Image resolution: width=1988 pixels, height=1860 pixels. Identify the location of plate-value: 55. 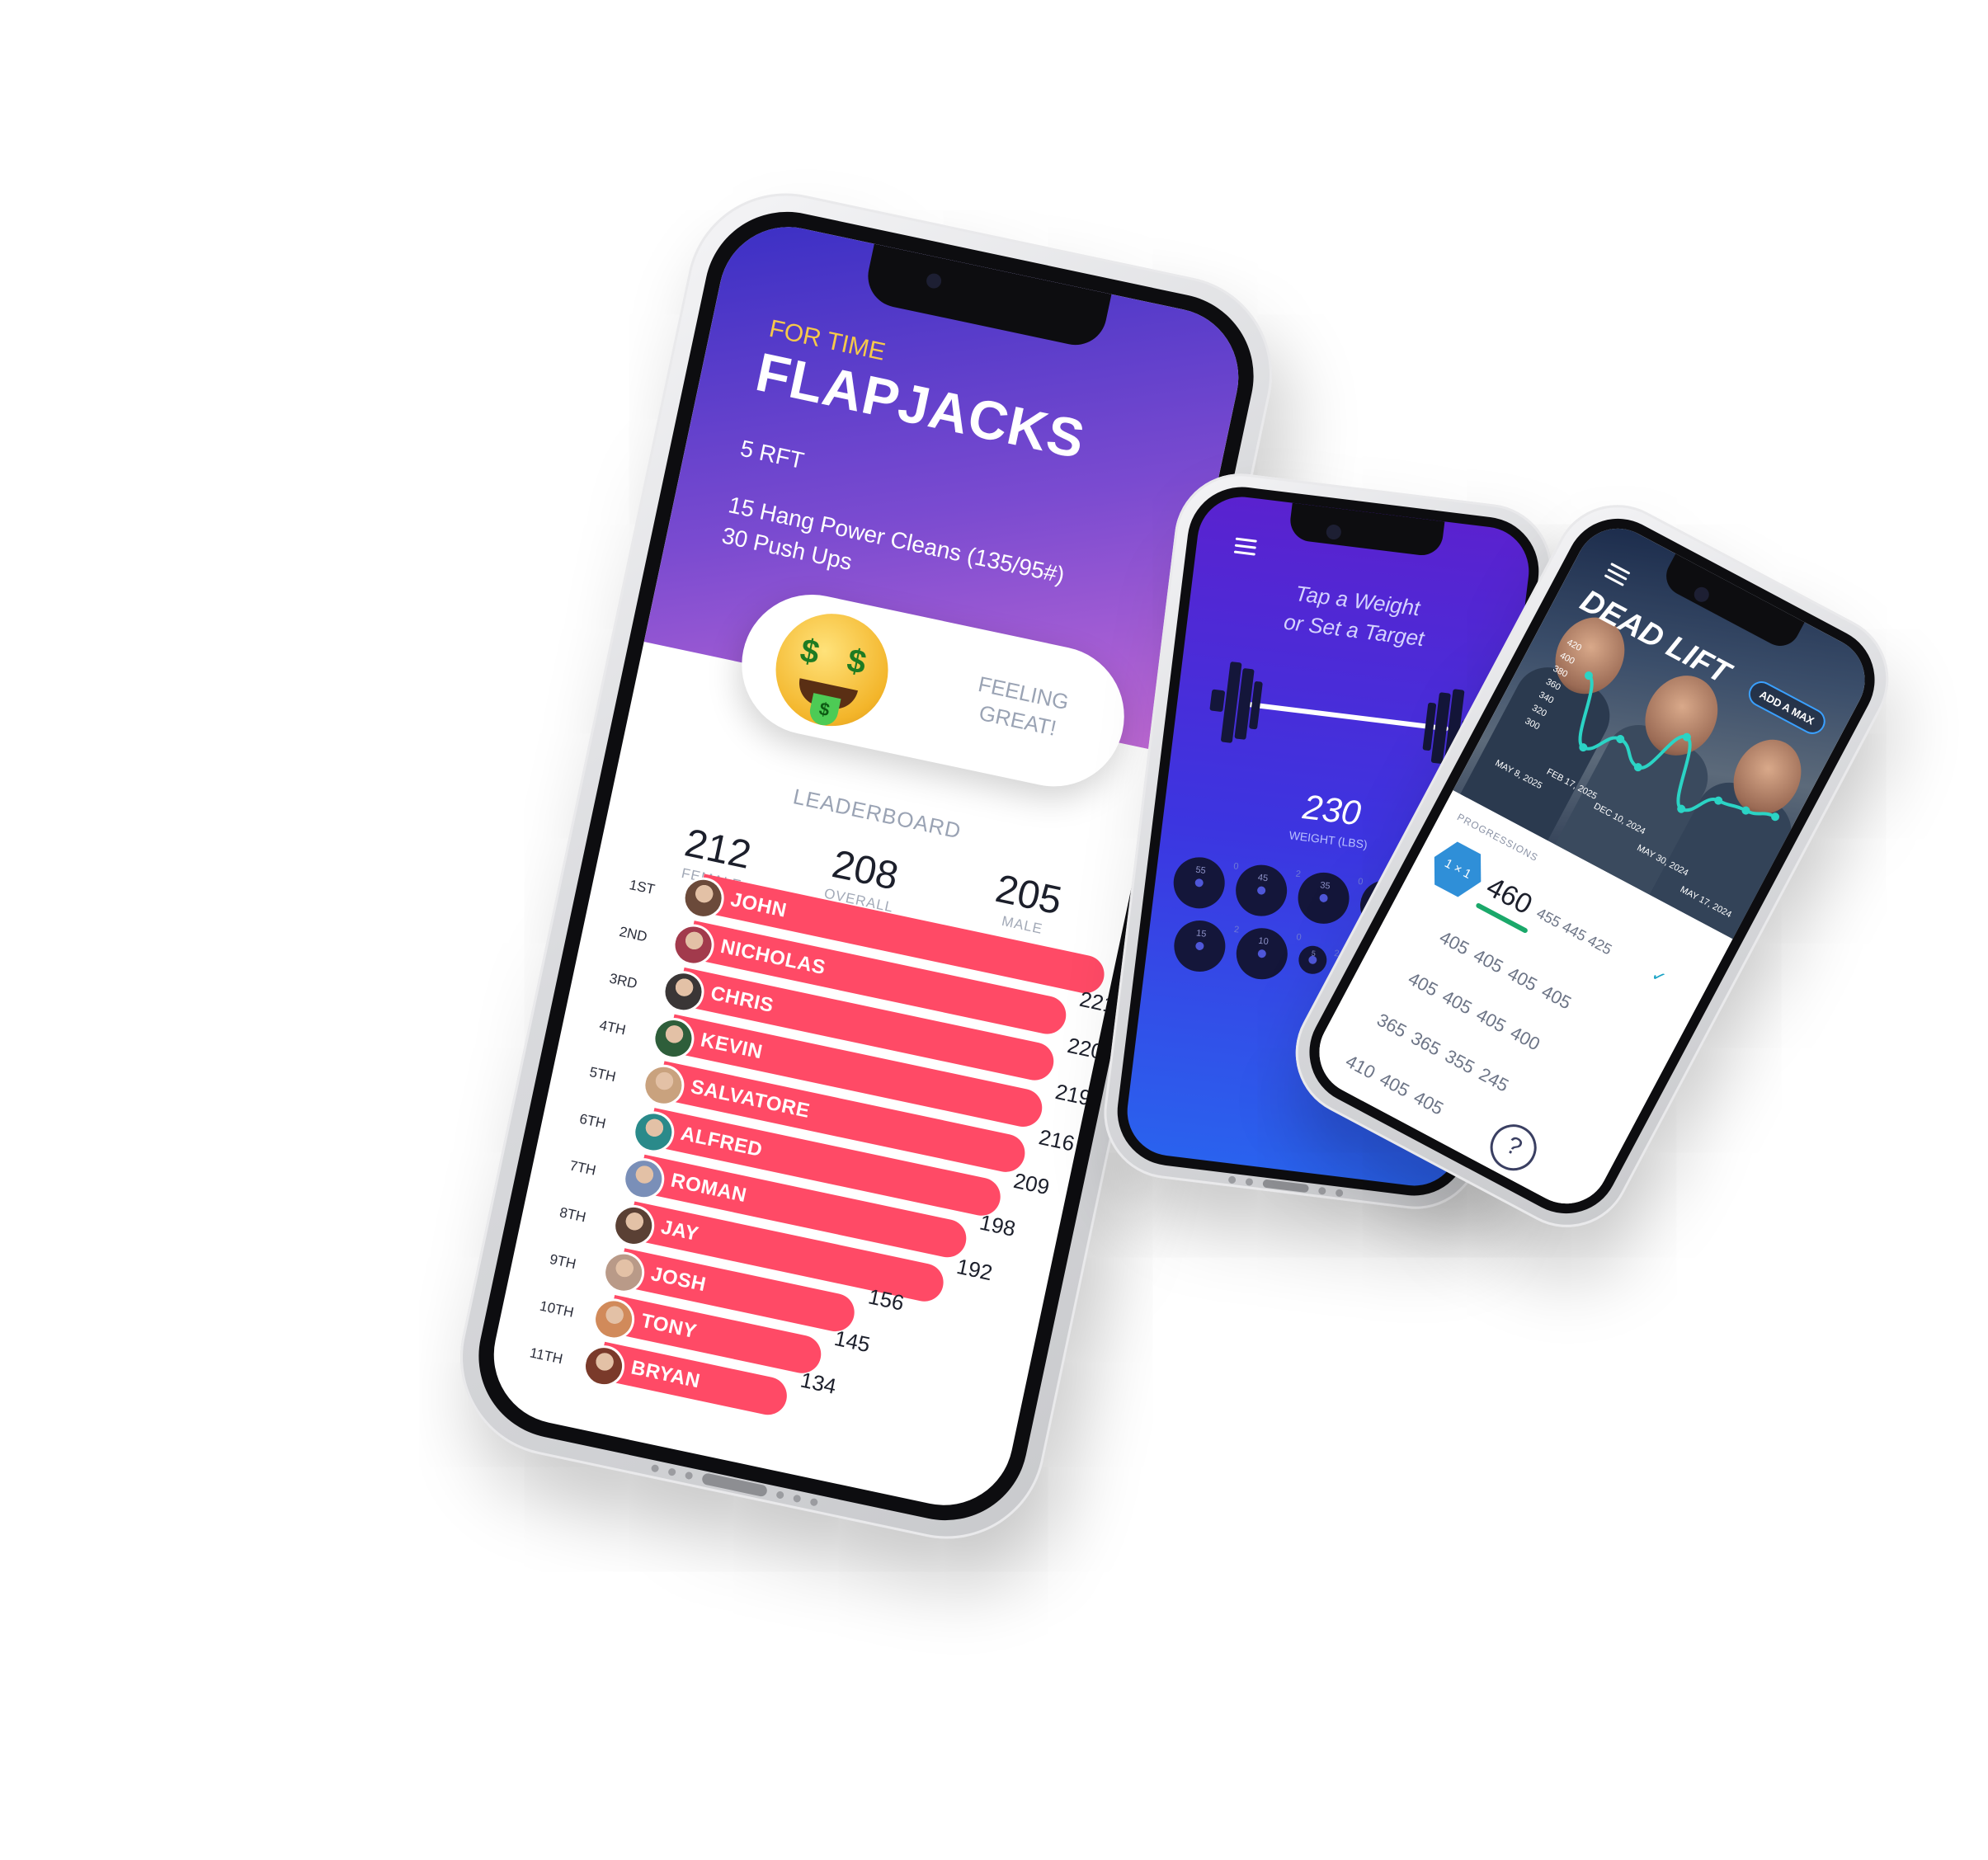
(1200, 870).